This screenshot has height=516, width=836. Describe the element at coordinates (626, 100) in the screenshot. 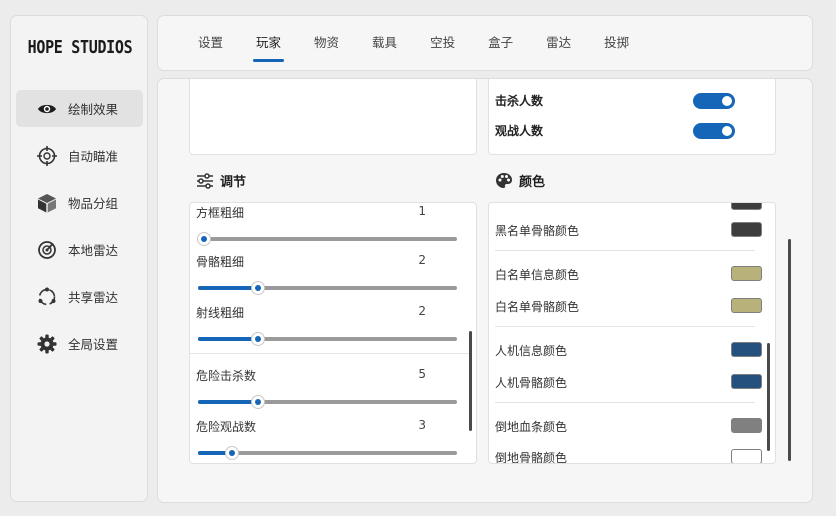

I see `toggle-row: 击杀人数` at that location.